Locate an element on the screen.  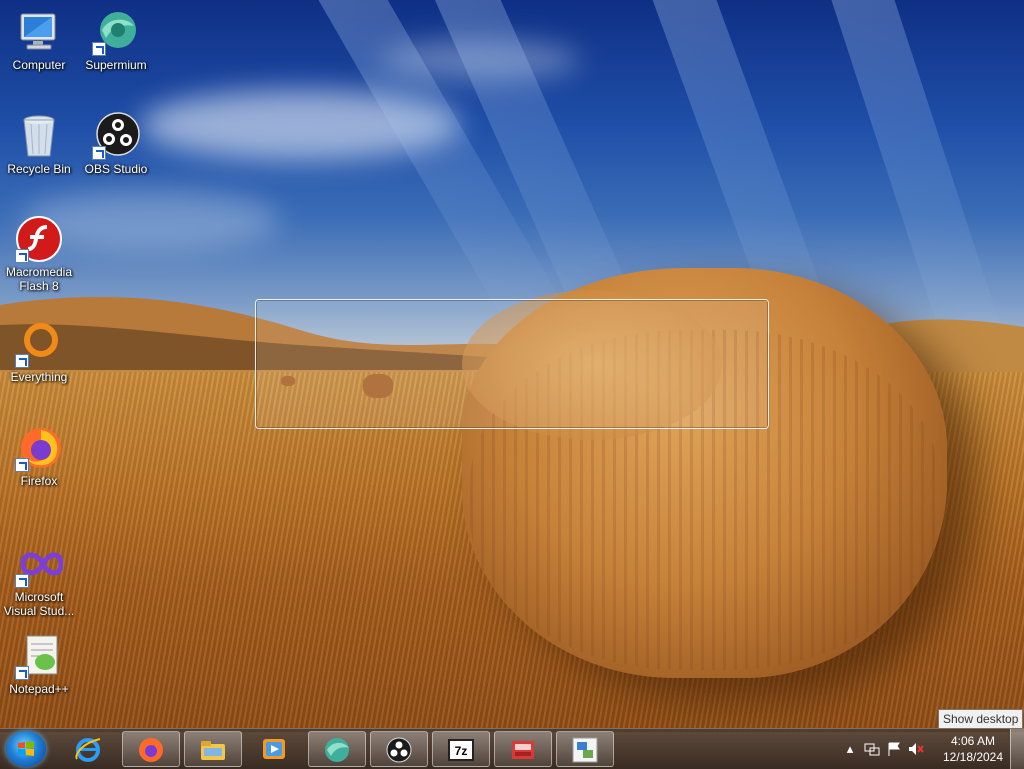
taskbar-item-file-explorer is located at coordinates (213, 749).